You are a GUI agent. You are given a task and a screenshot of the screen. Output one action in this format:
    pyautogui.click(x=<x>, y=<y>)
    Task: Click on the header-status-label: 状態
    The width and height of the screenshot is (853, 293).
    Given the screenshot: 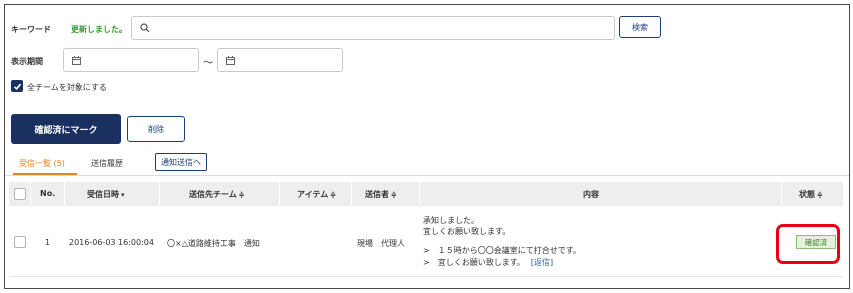 What is the action you would take?
    pyautogui.click(x=807, y=194)
    